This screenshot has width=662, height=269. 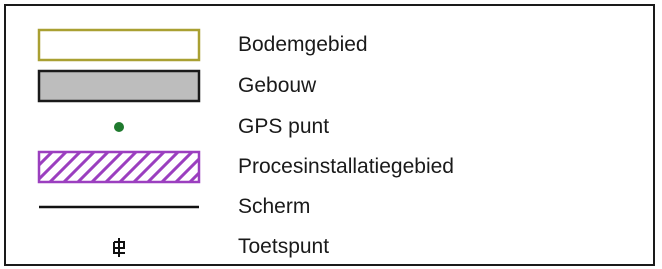 What do you see at coordinates (119, 247) in the screenshot?
I see `toetspunt-marker-icon` at bounding box center [119, 247].